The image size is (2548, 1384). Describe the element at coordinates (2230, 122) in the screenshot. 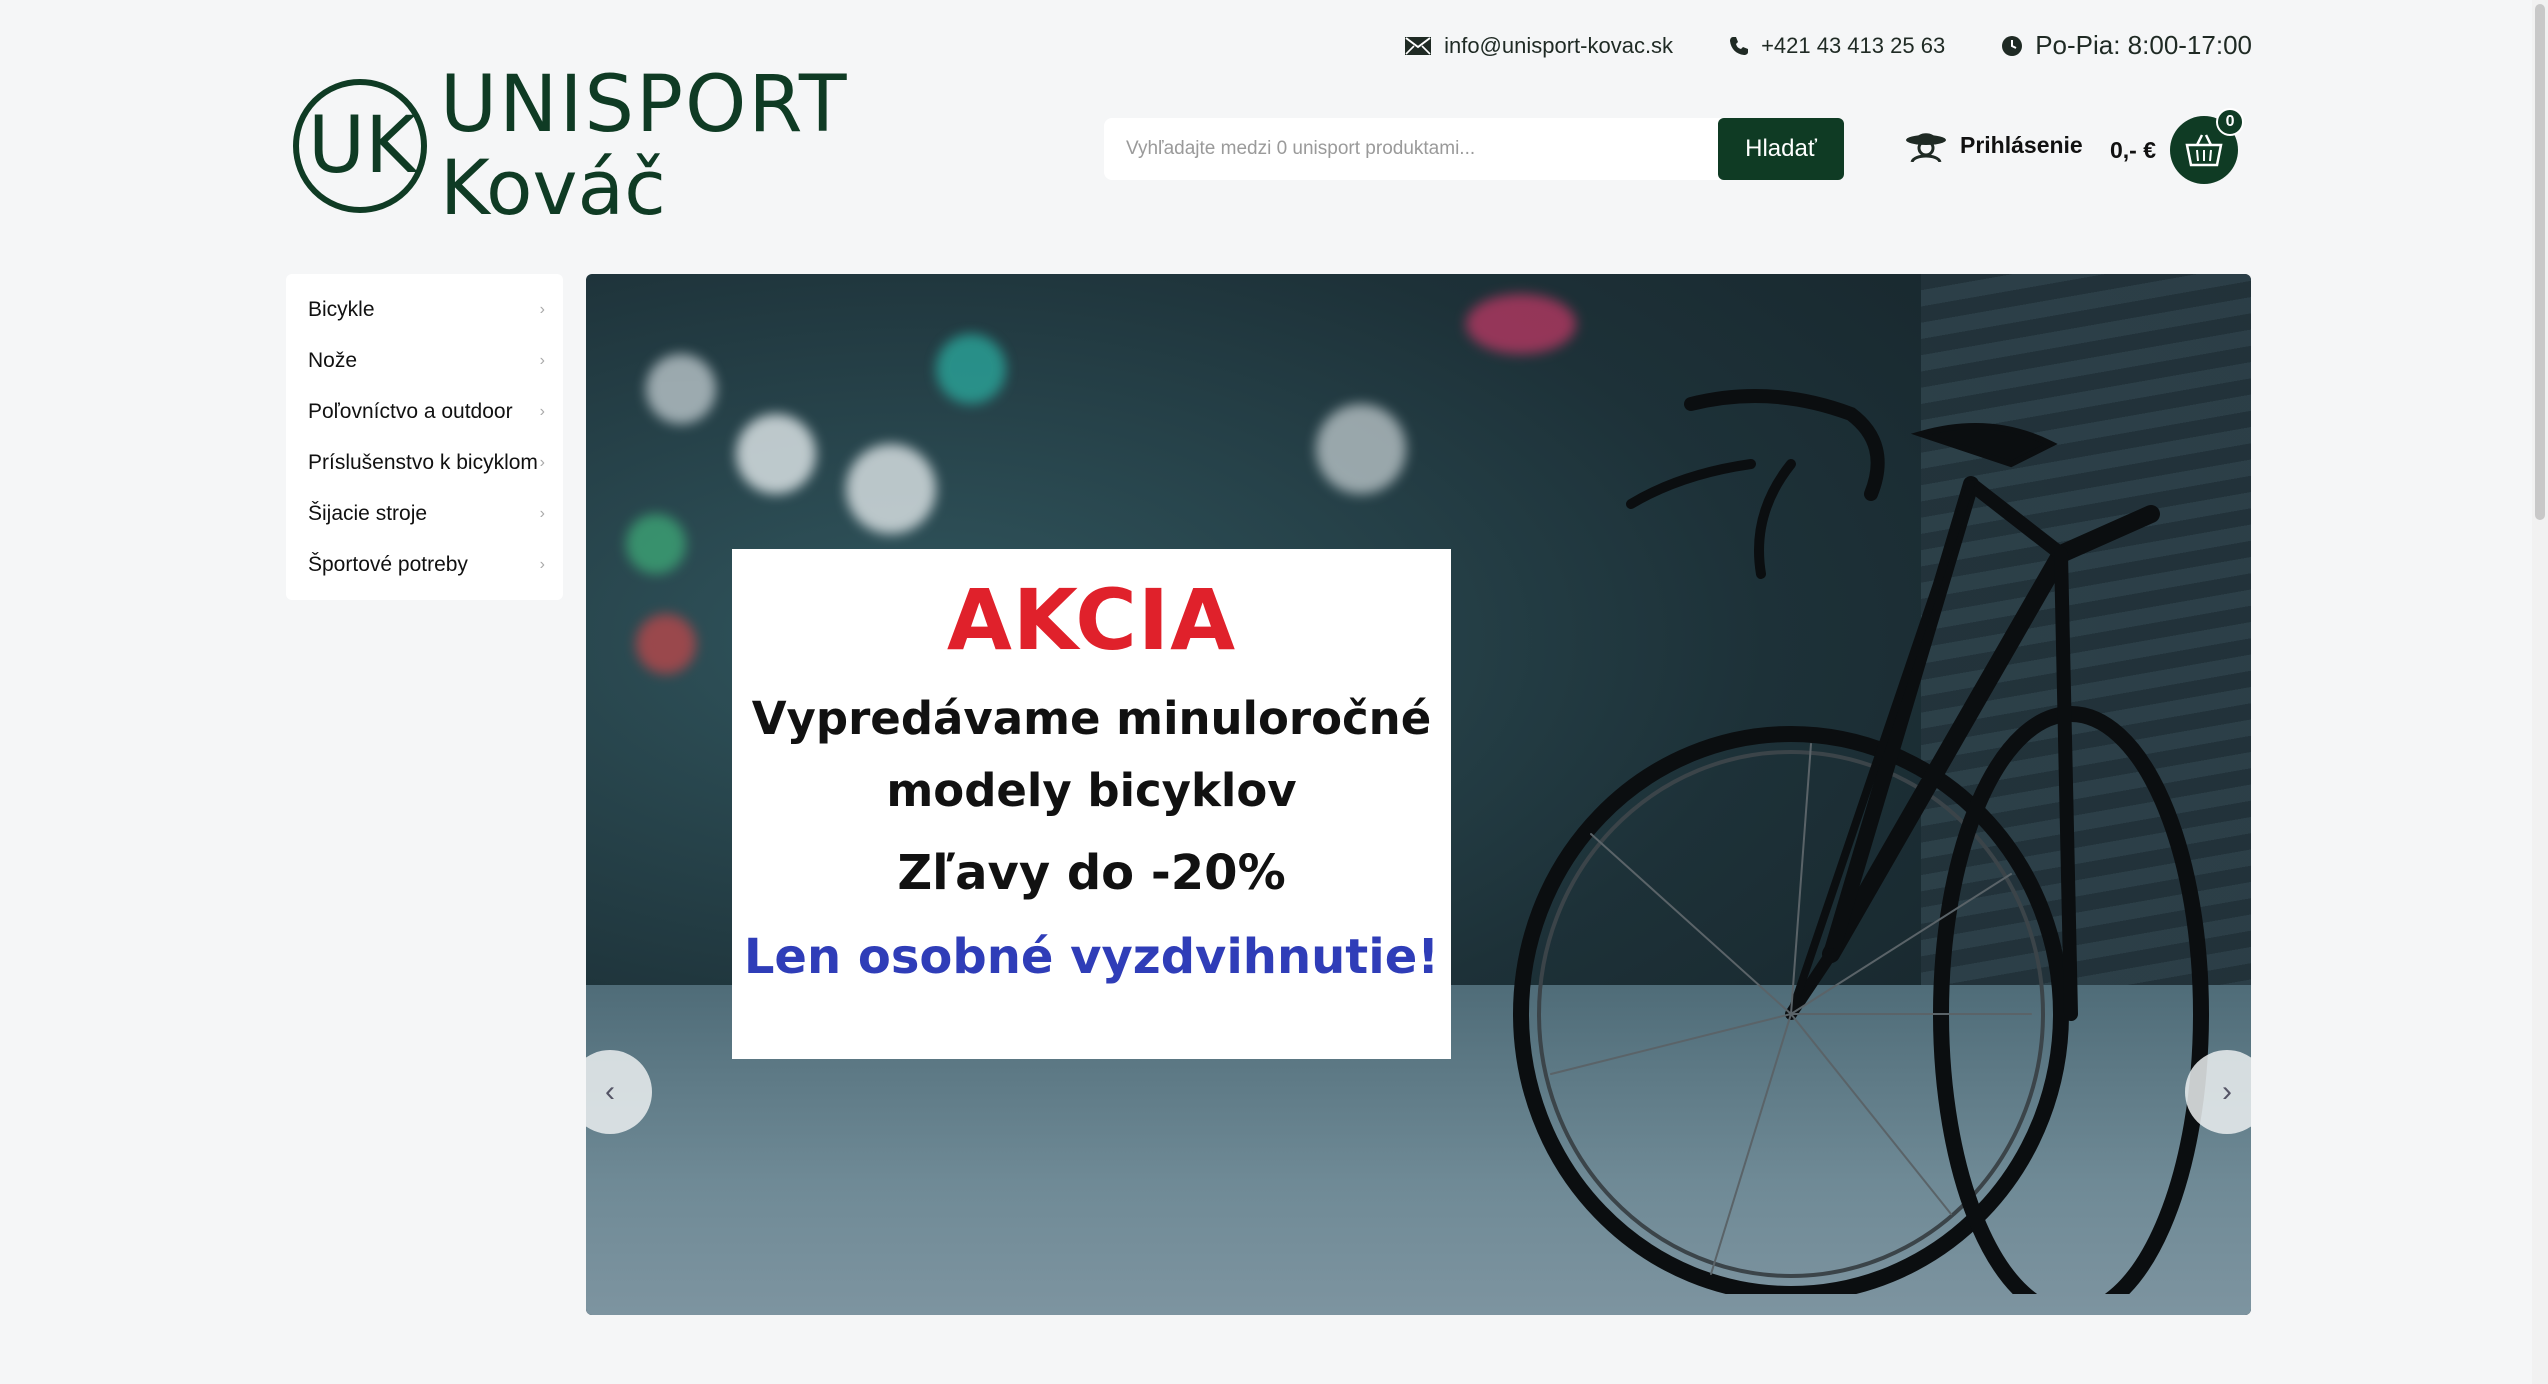

I see `cart-count-badge: 0` at that location.